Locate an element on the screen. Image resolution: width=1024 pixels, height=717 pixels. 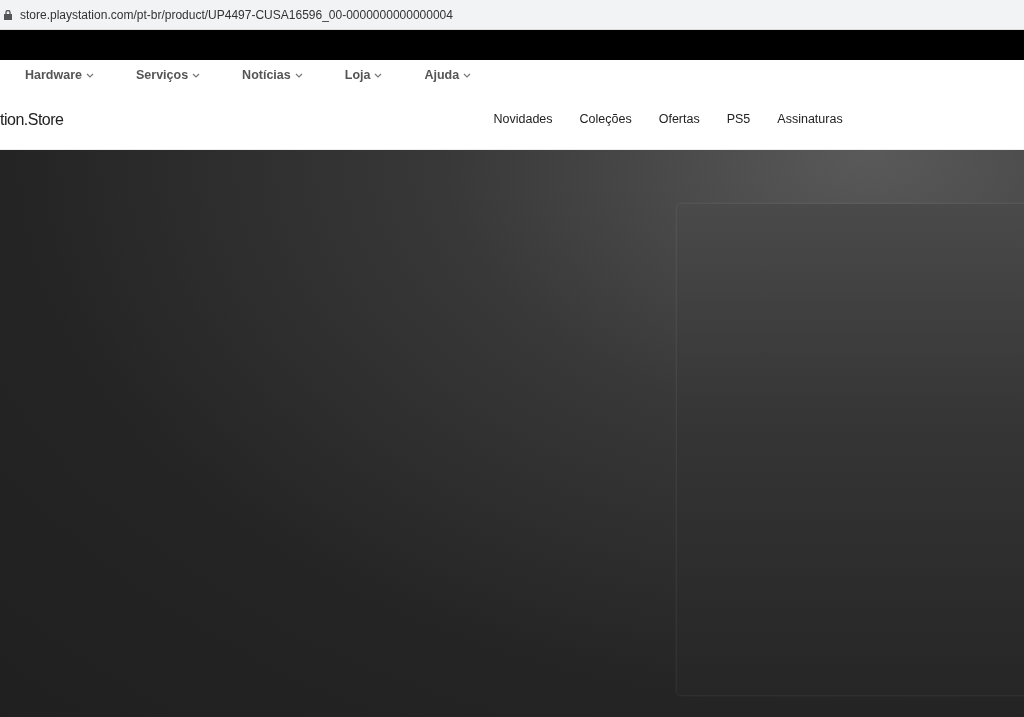
store-nav-link: Coleções is located at coordinates (605, 119).